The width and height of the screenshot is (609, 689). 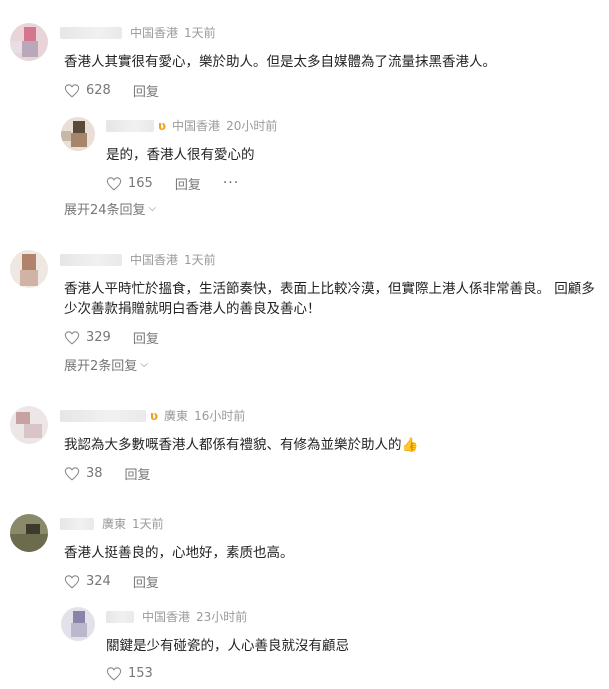 What do you see at coordinates (179, 553) in the screenshot?
I see `comment-text: 香港人挺善良的，心地好，素质也高。` at bounding box center [179, 553].